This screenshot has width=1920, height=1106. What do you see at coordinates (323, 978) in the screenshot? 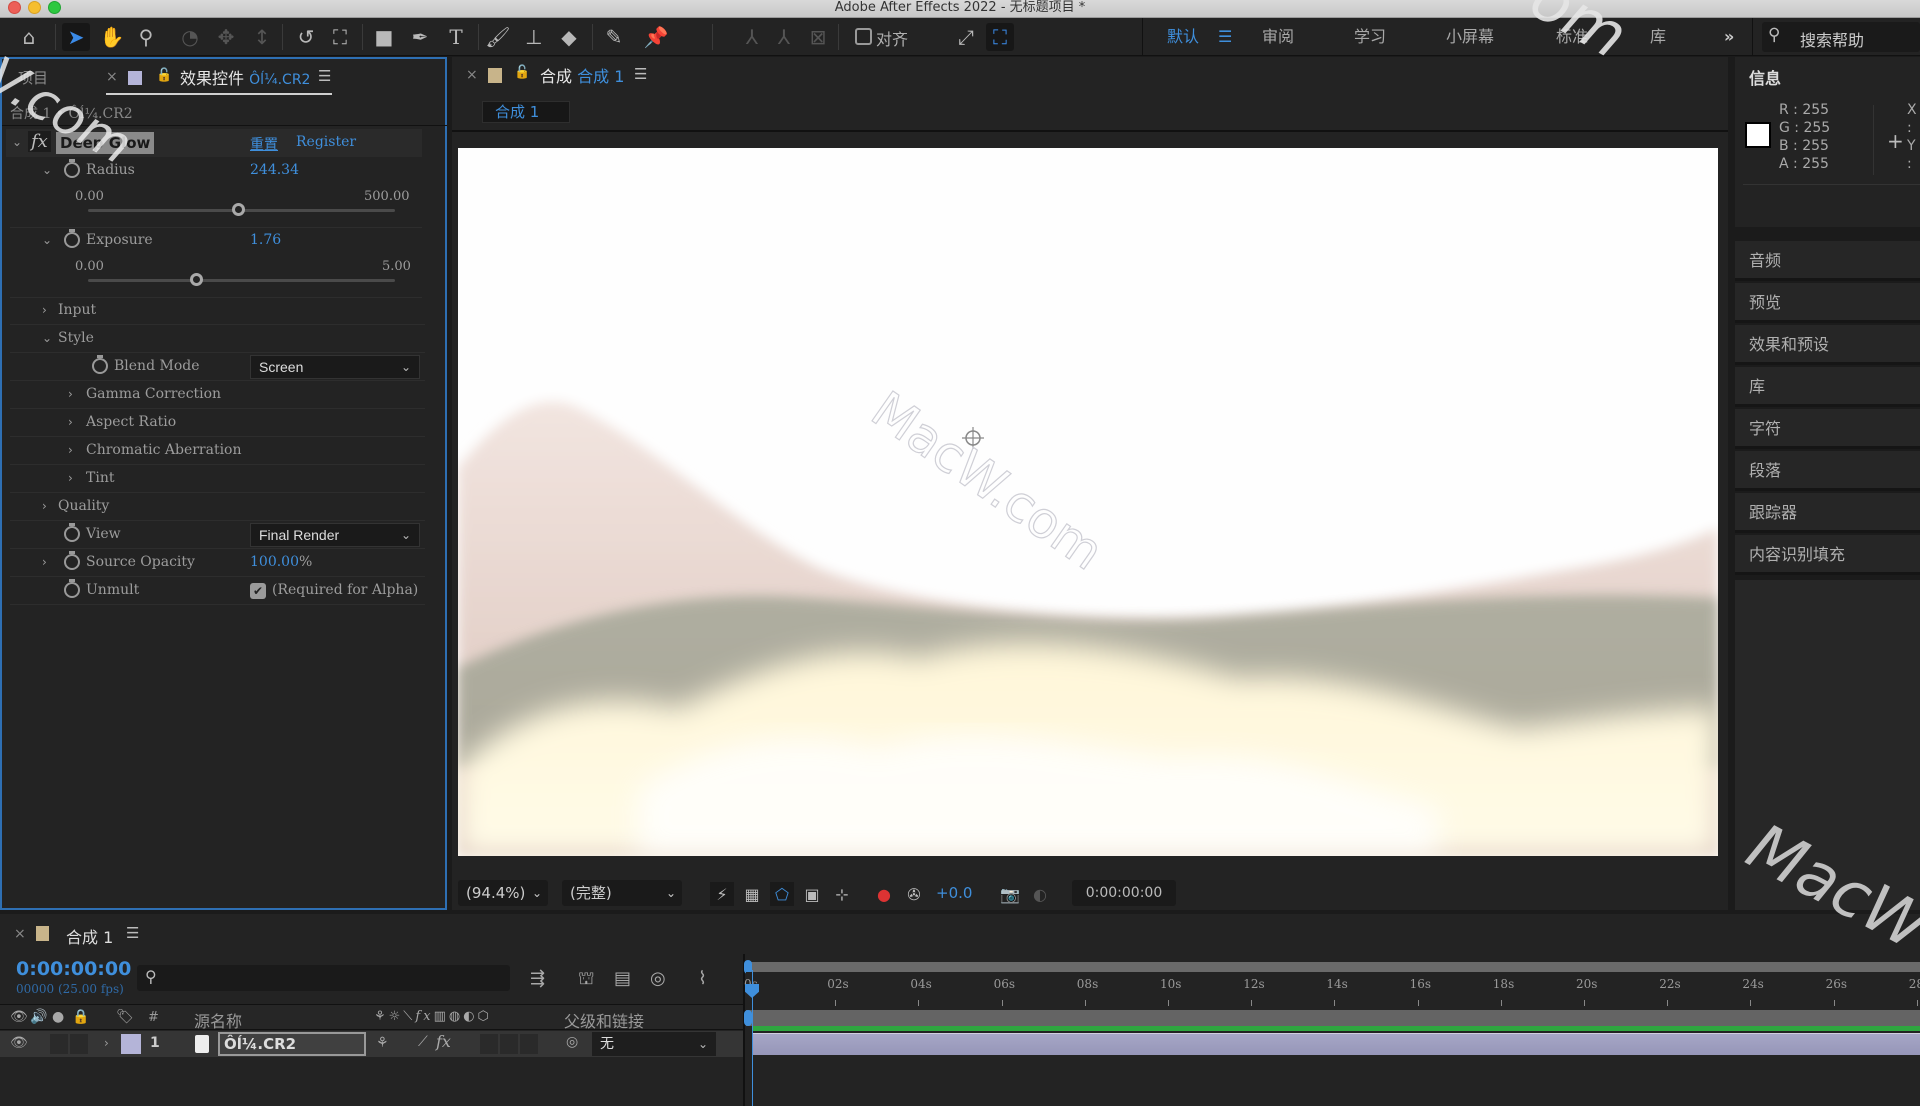
I see `layer-search-input: ⚲` at bounding box center [323, 978].